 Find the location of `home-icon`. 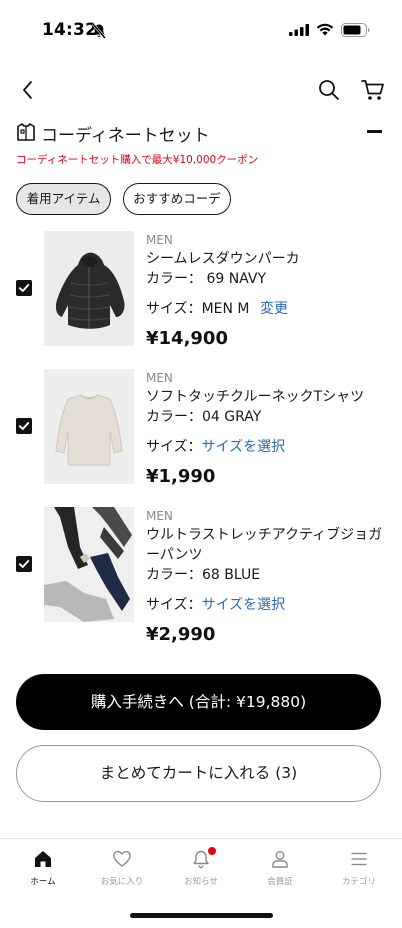

home-icon is located at coordinates (43, 859).